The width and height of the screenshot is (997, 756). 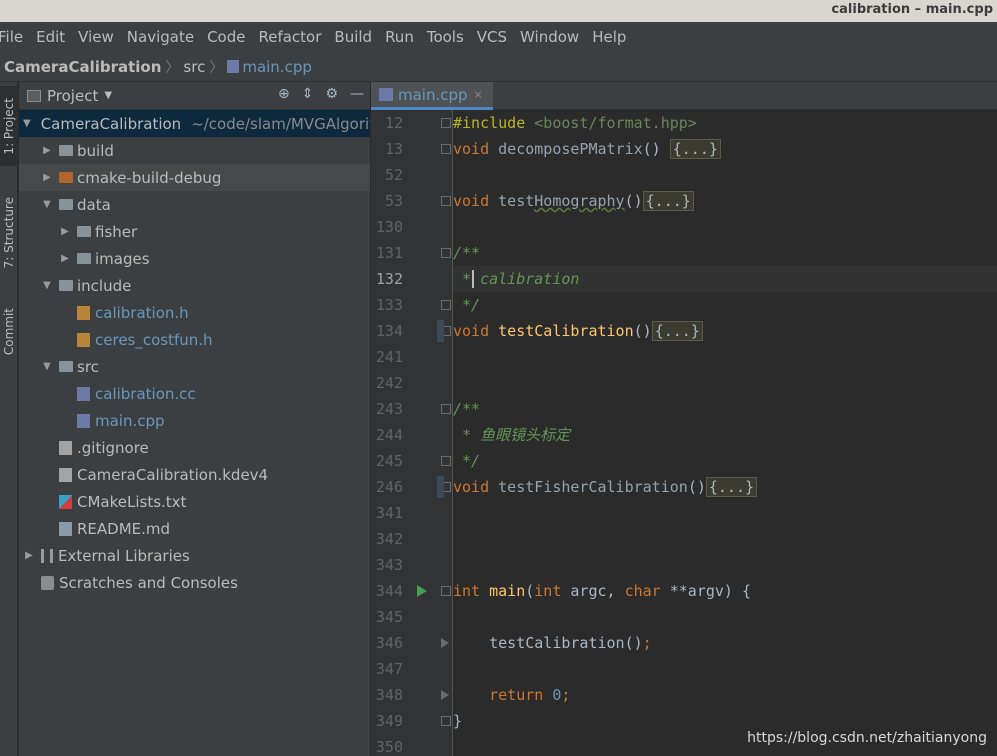 What do you see at coordinates (389, 435) in the screenshot?
I see `line-number: 244` at bounding box center [389, 435].